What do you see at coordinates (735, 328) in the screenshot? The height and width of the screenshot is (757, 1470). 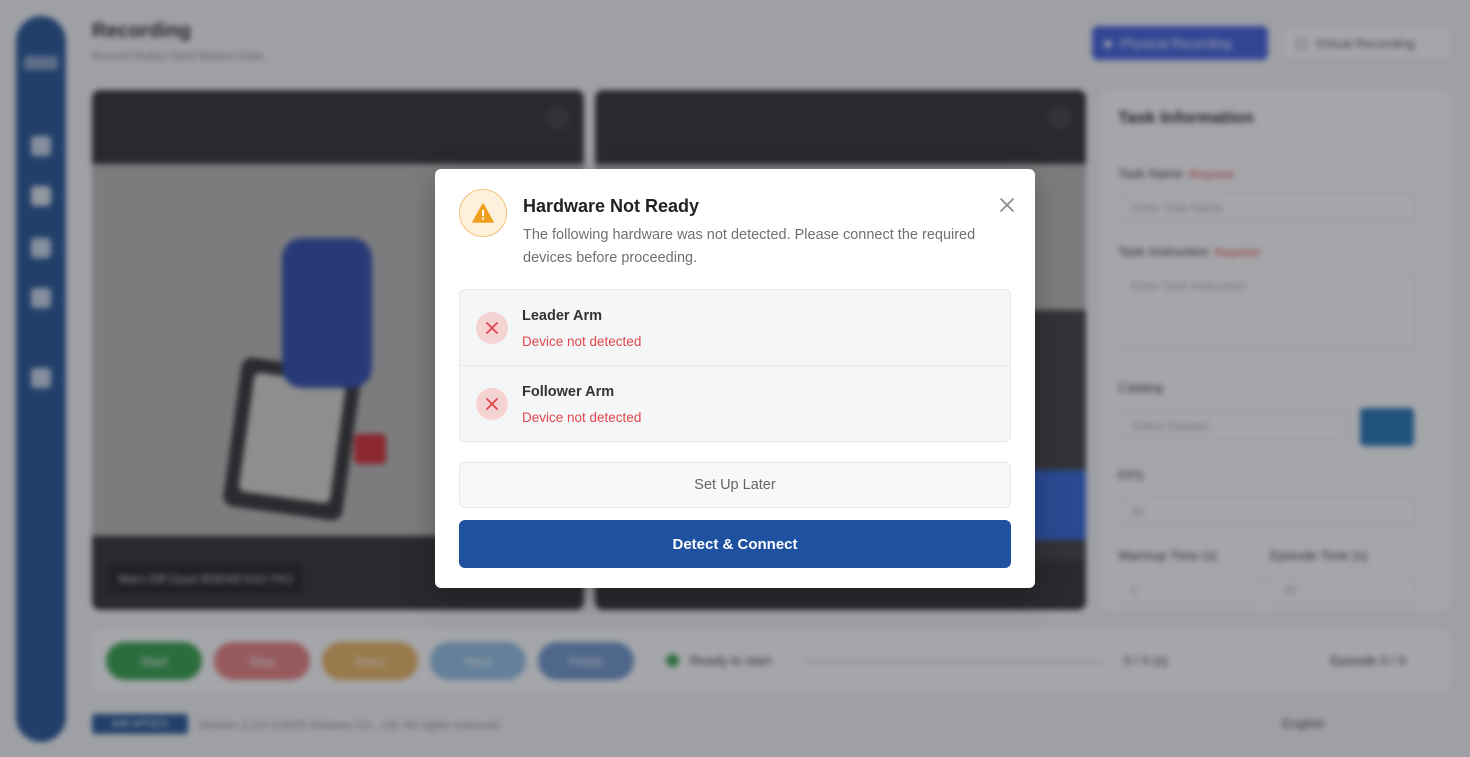 I see `device-row-leader-arm: Leader Arm Device not detected` at bounding box center [735, 328].